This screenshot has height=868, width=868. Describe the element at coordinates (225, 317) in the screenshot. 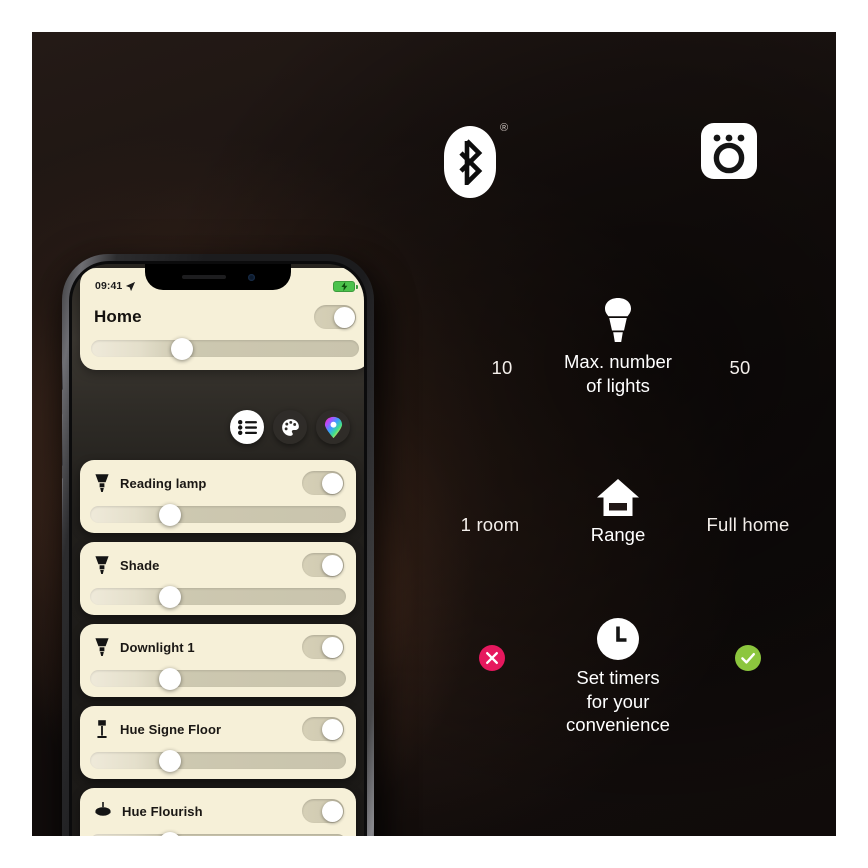

I see `home-header-row: Home` at that location.